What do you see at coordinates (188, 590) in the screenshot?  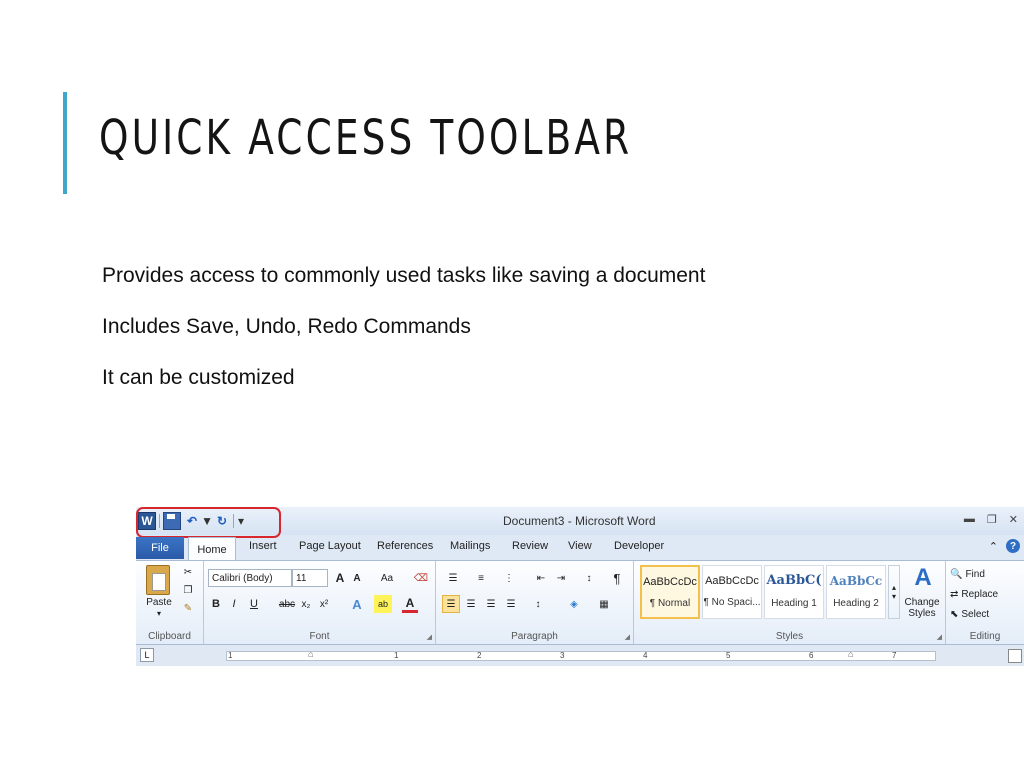 I see `copy-icon: ❐` at bounding box center [188, 590].